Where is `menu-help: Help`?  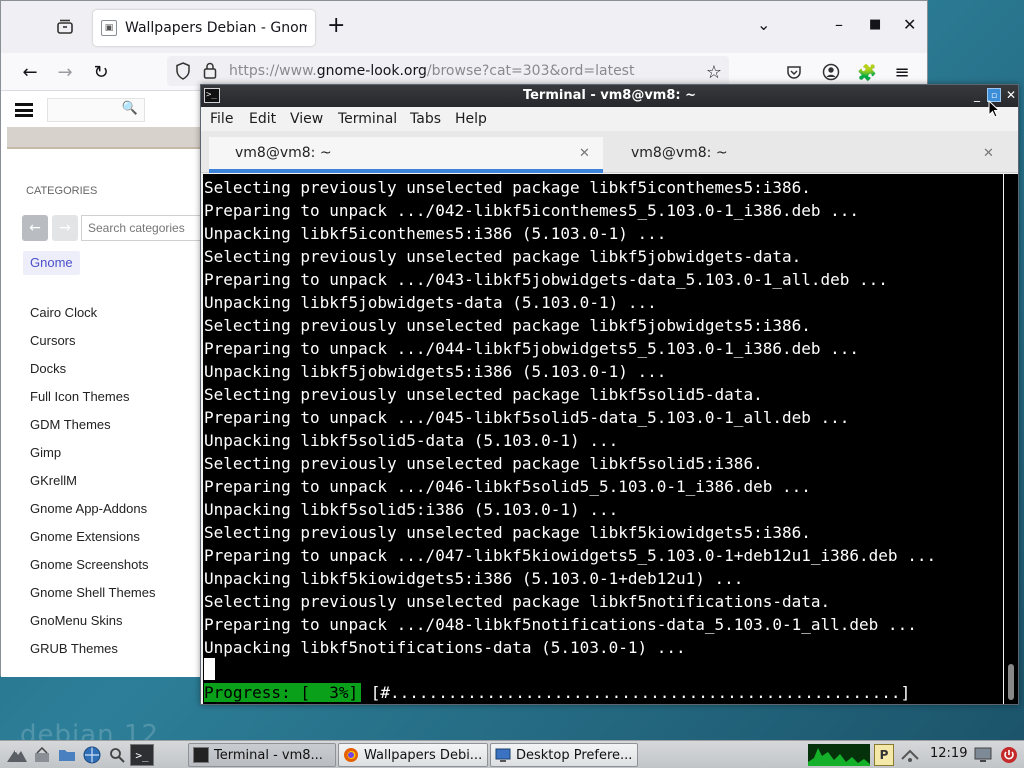
menu-help: Help is located at coordinates (471, 119).